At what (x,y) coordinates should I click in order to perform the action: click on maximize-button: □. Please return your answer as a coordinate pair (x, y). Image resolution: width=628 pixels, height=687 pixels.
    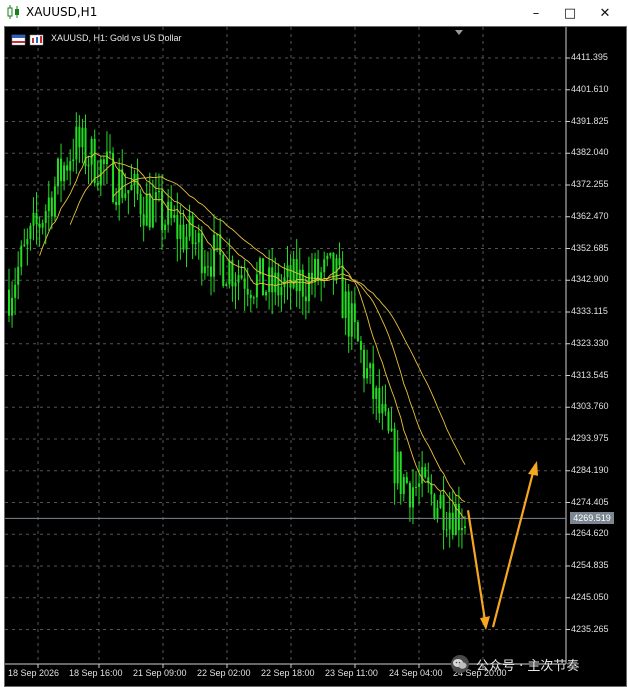
    Looking at the image, I should click on (570, 13).